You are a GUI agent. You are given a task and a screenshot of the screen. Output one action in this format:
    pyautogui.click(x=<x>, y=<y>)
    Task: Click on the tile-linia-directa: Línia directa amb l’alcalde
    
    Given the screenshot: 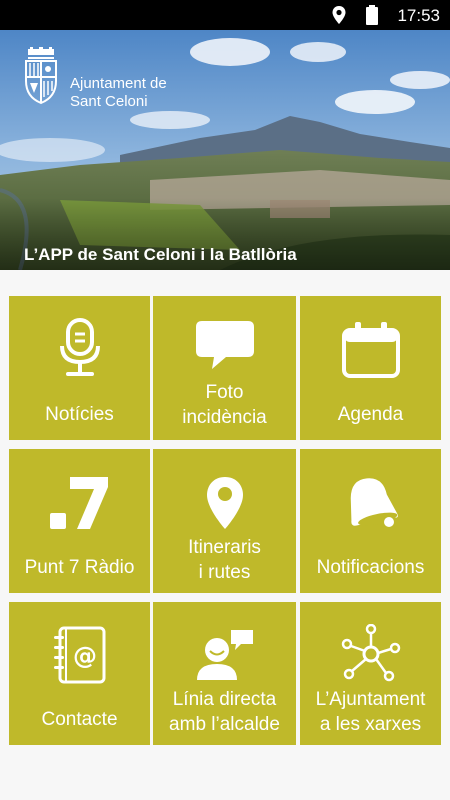 What is the action you would take?
    pyautogui.click(x=224, y=673)
    